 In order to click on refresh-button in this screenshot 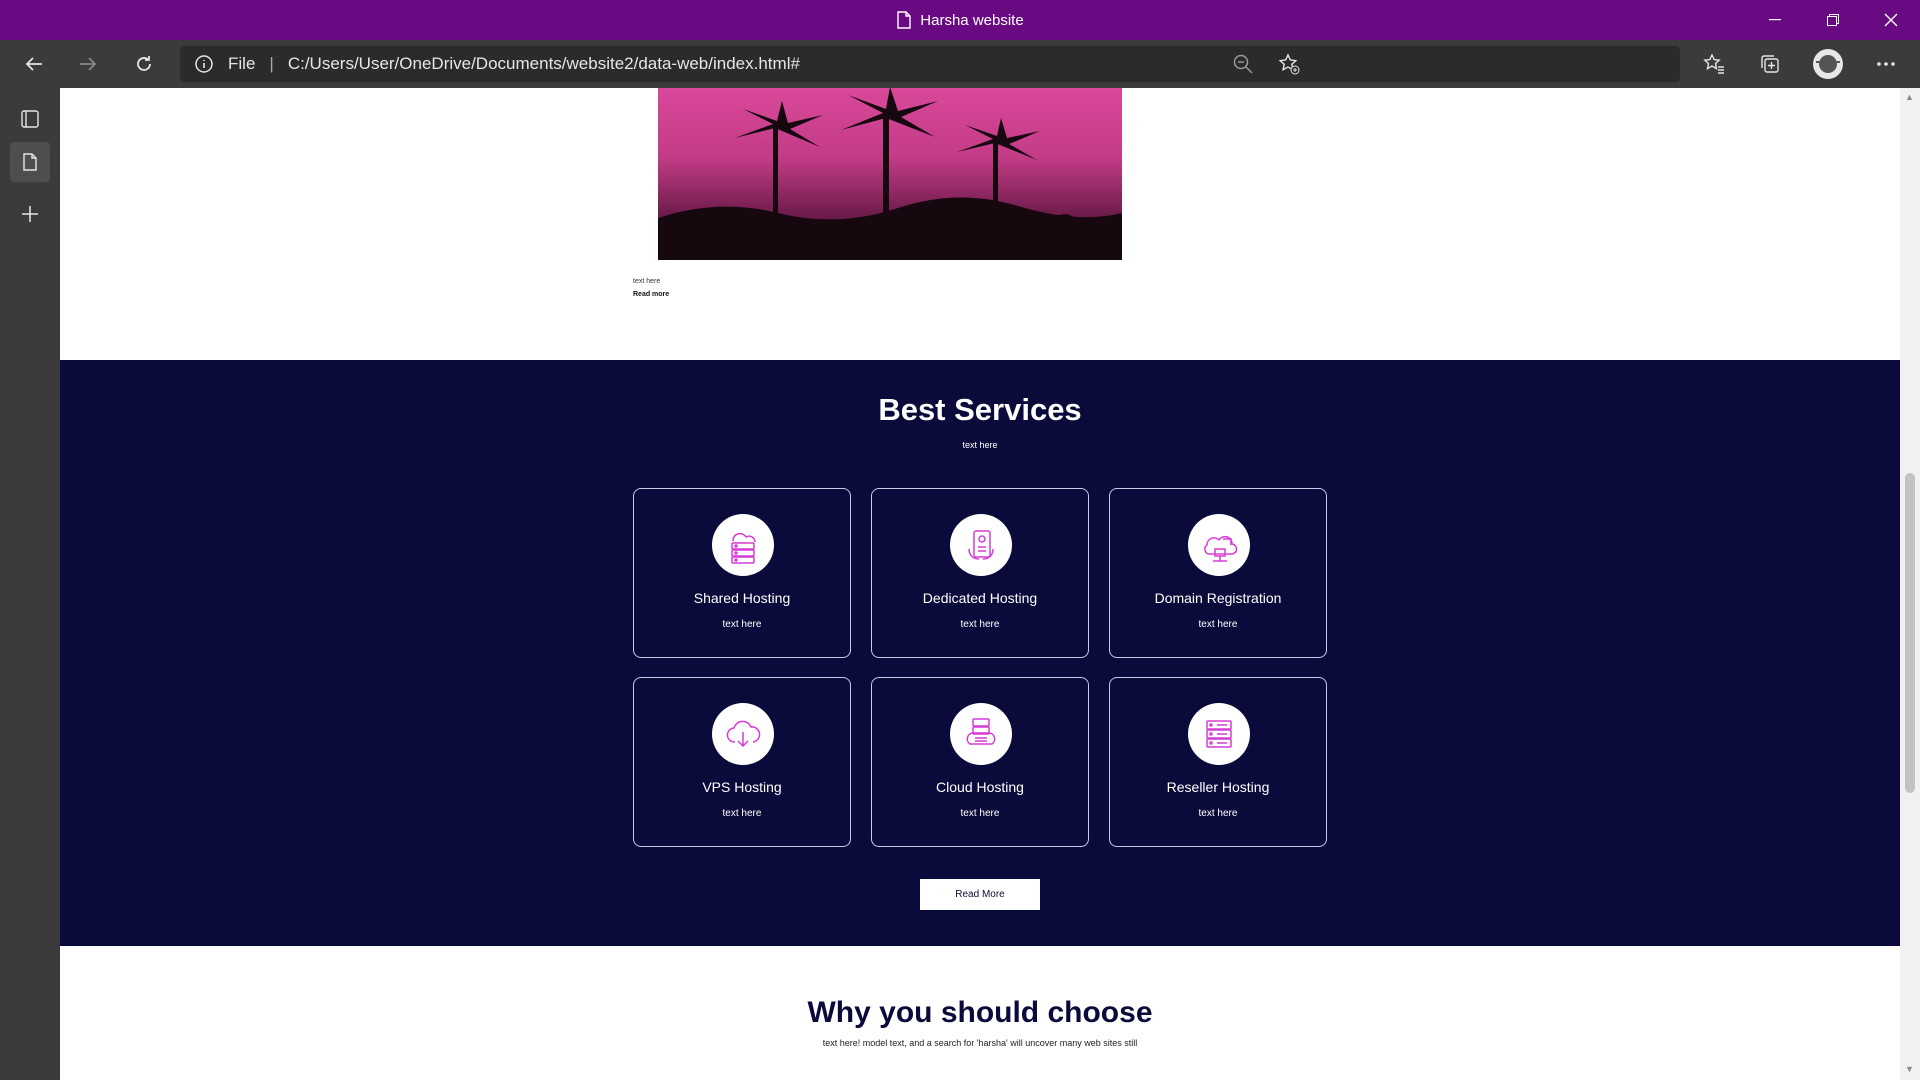, I will do `click(144, 64)`.